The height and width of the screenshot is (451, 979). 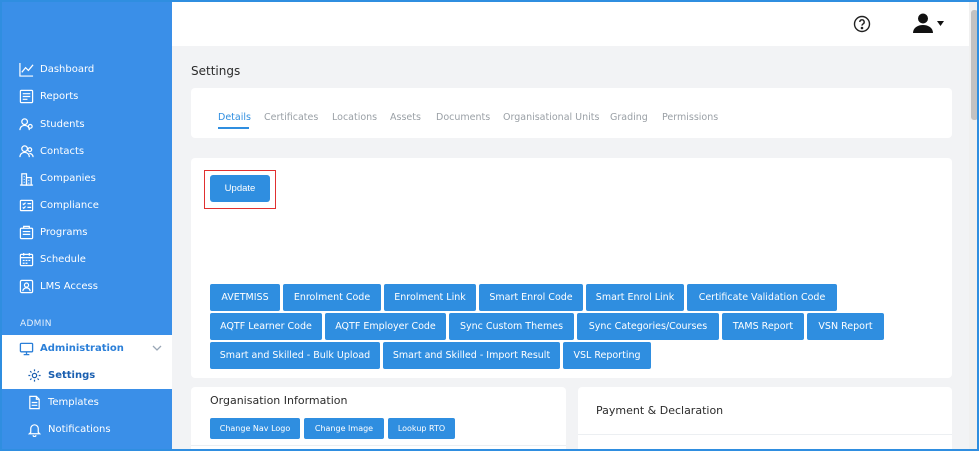 What do you see at coordinates (421, 428) in the screenshot?
I see `lookup-rto-button: Lookup RTO` at bounding box center [421, 428].